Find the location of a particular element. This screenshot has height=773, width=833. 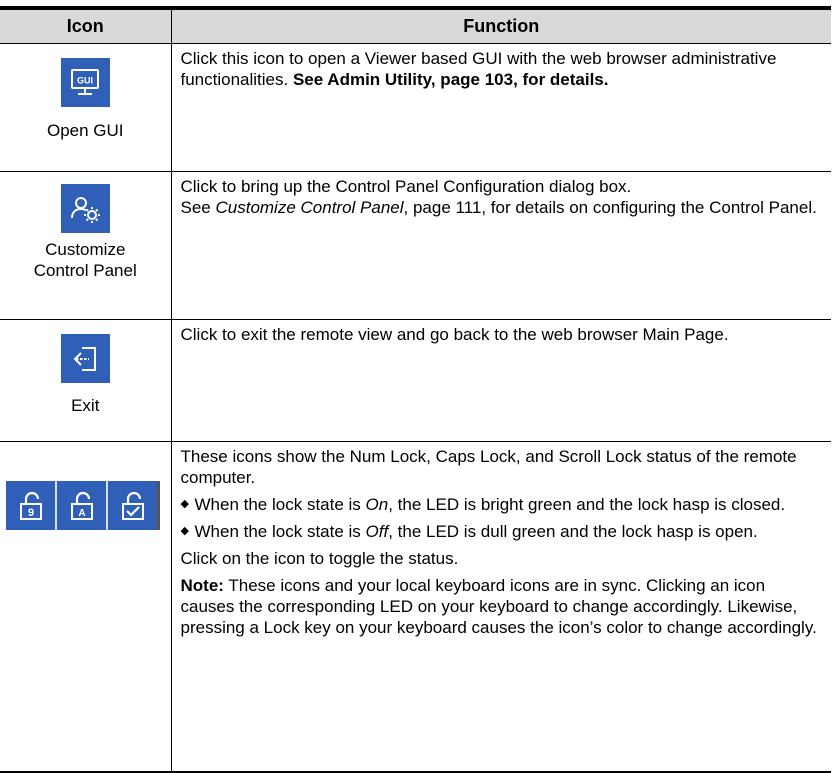

lock-icons-group: 9 A is located at coordinates (88, 505).